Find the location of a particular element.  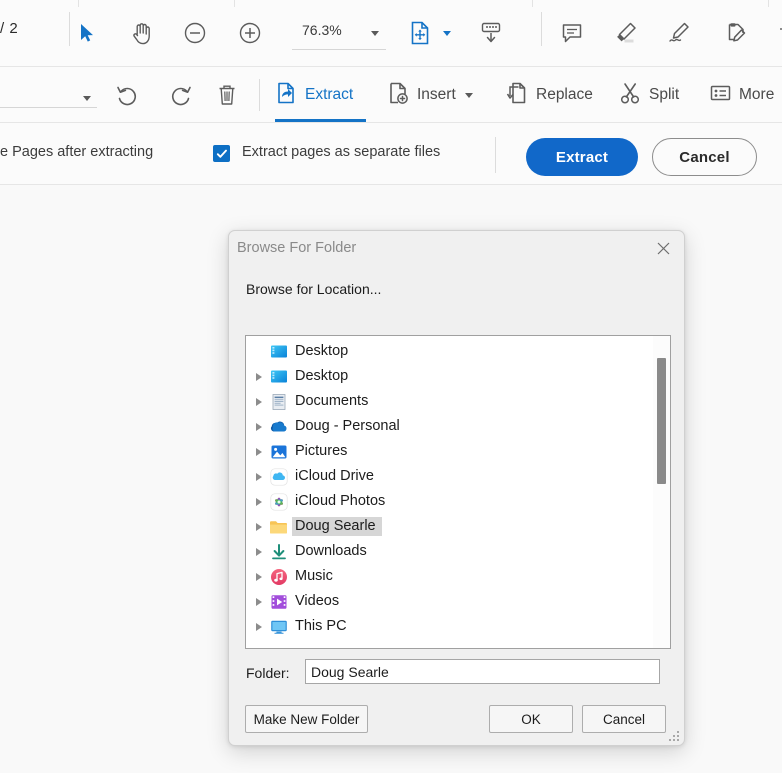

tree-item-label: Downloads is located at coordinates (331, 551).